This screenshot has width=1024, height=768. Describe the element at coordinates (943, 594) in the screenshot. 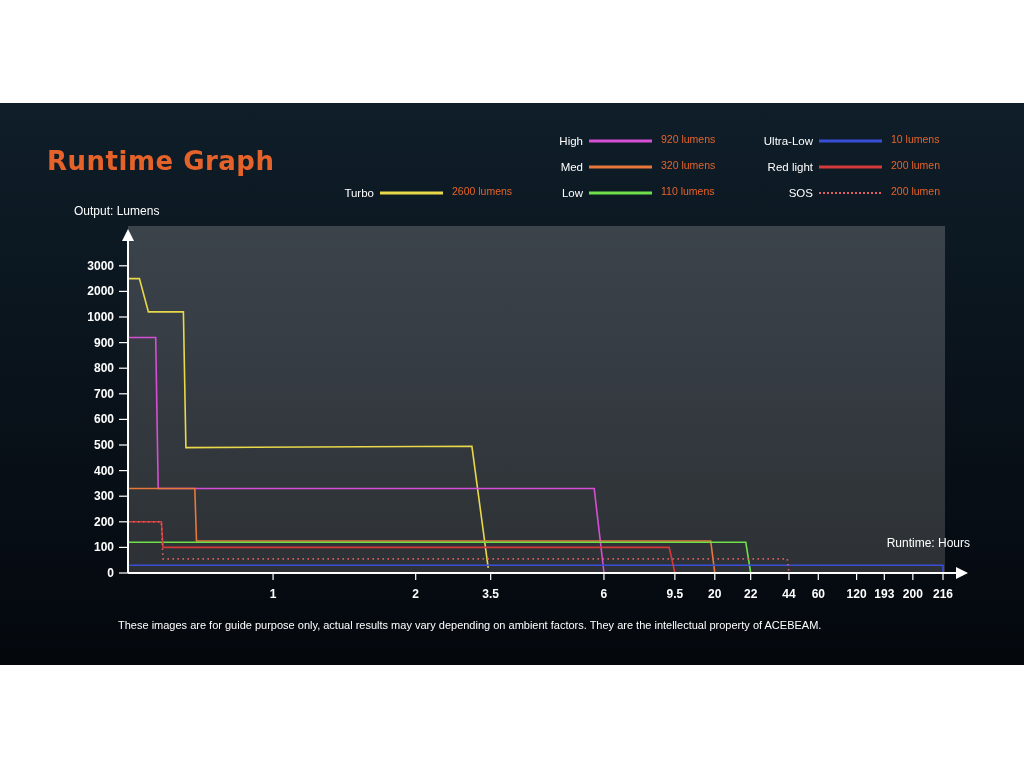

I see `axis-tick-label: 216` at that location.